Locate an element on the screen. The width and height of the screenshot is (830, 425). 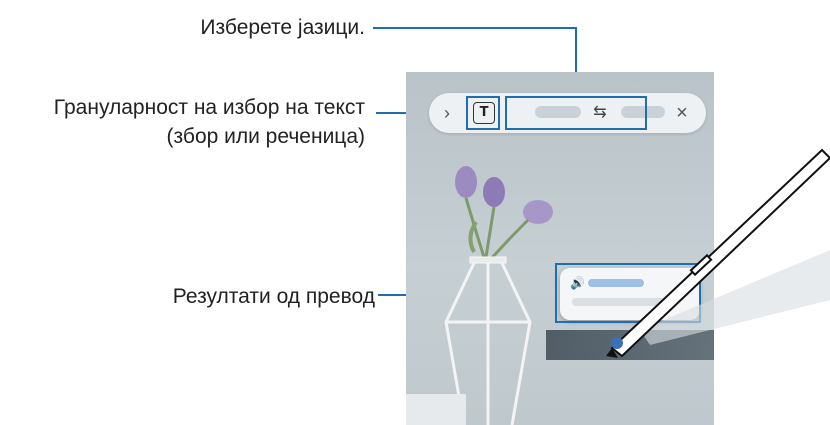
highlight-granularity-button is located at coordinates (483, 113).